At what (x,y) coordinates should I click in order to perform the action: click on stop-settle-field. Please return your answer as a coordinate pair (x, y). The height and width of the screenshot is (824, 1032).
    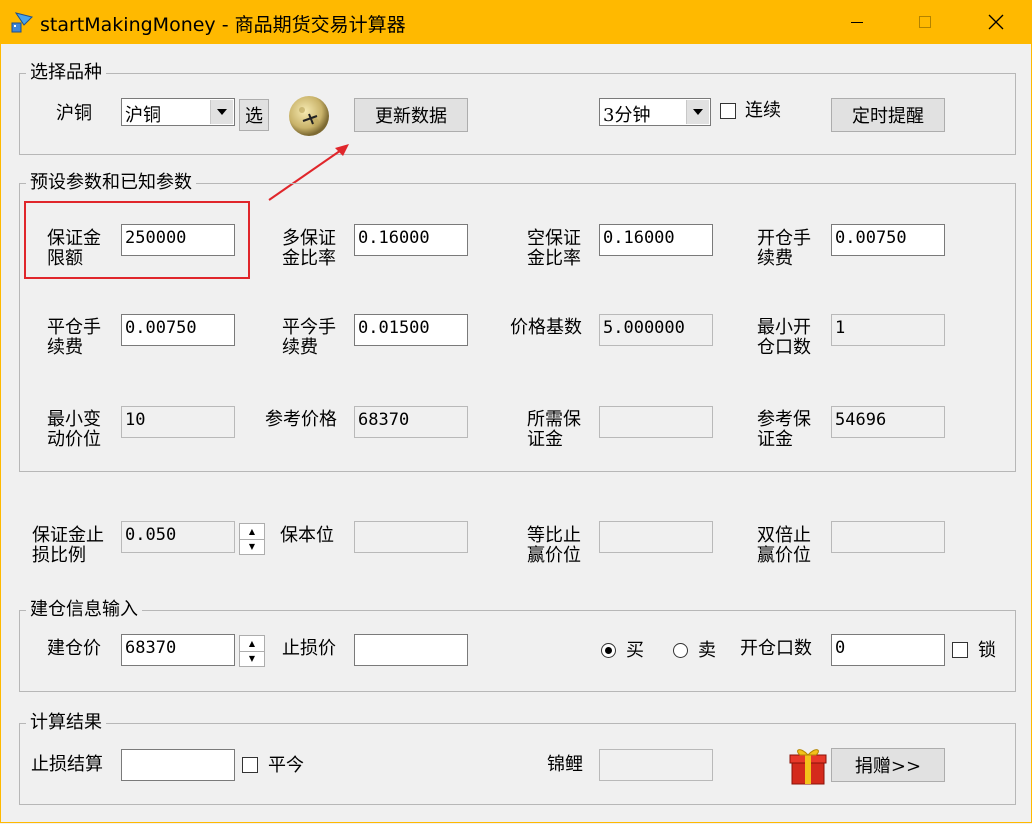
    Looking at the image, I should click on (178, 765).